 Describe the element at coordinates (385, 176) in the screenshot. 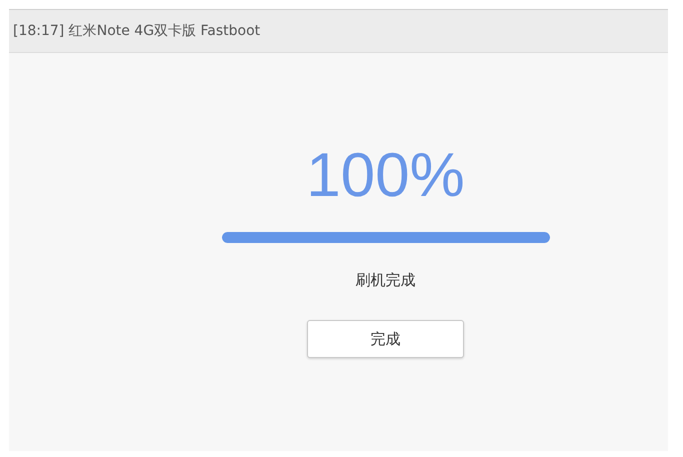

I see `progress-percent: 100%` at that location.